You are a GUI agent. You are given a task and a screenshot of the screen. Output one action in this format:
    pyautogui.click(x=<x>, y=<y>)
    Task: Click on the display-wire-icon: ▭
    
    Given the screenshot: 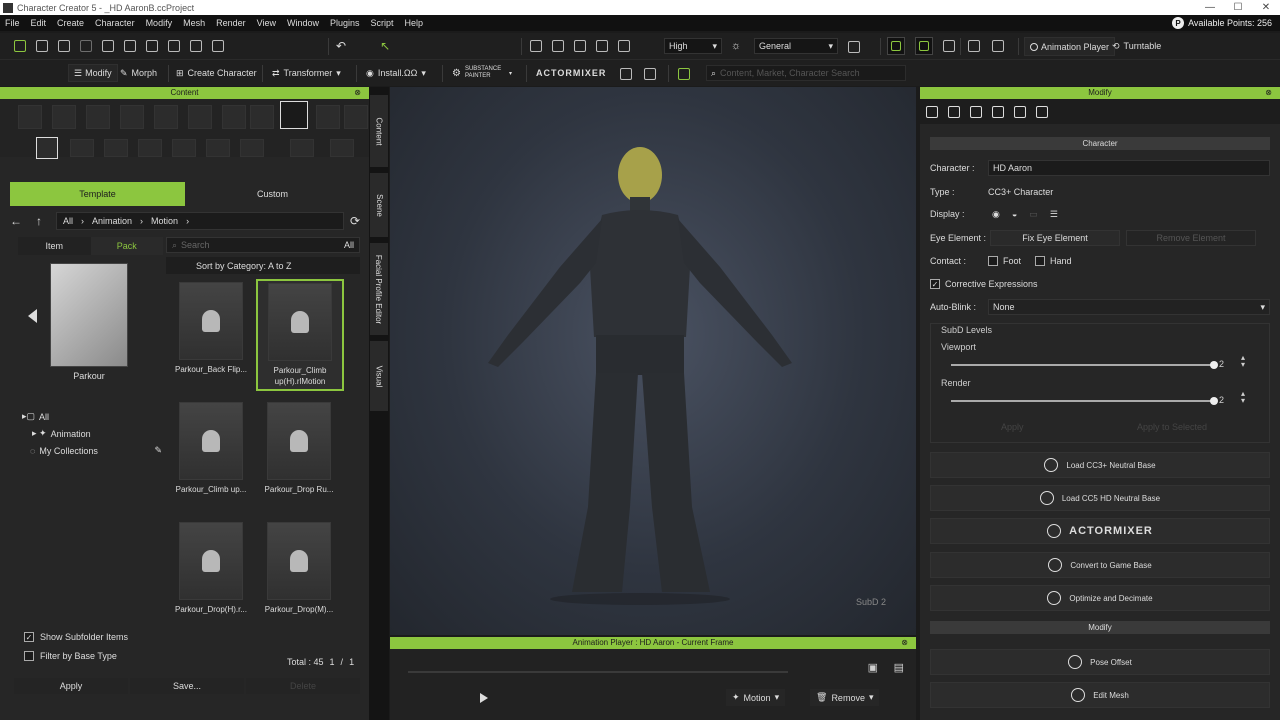 What is the action you would take?
    pyautogui.click(x=1033, y=214)
    